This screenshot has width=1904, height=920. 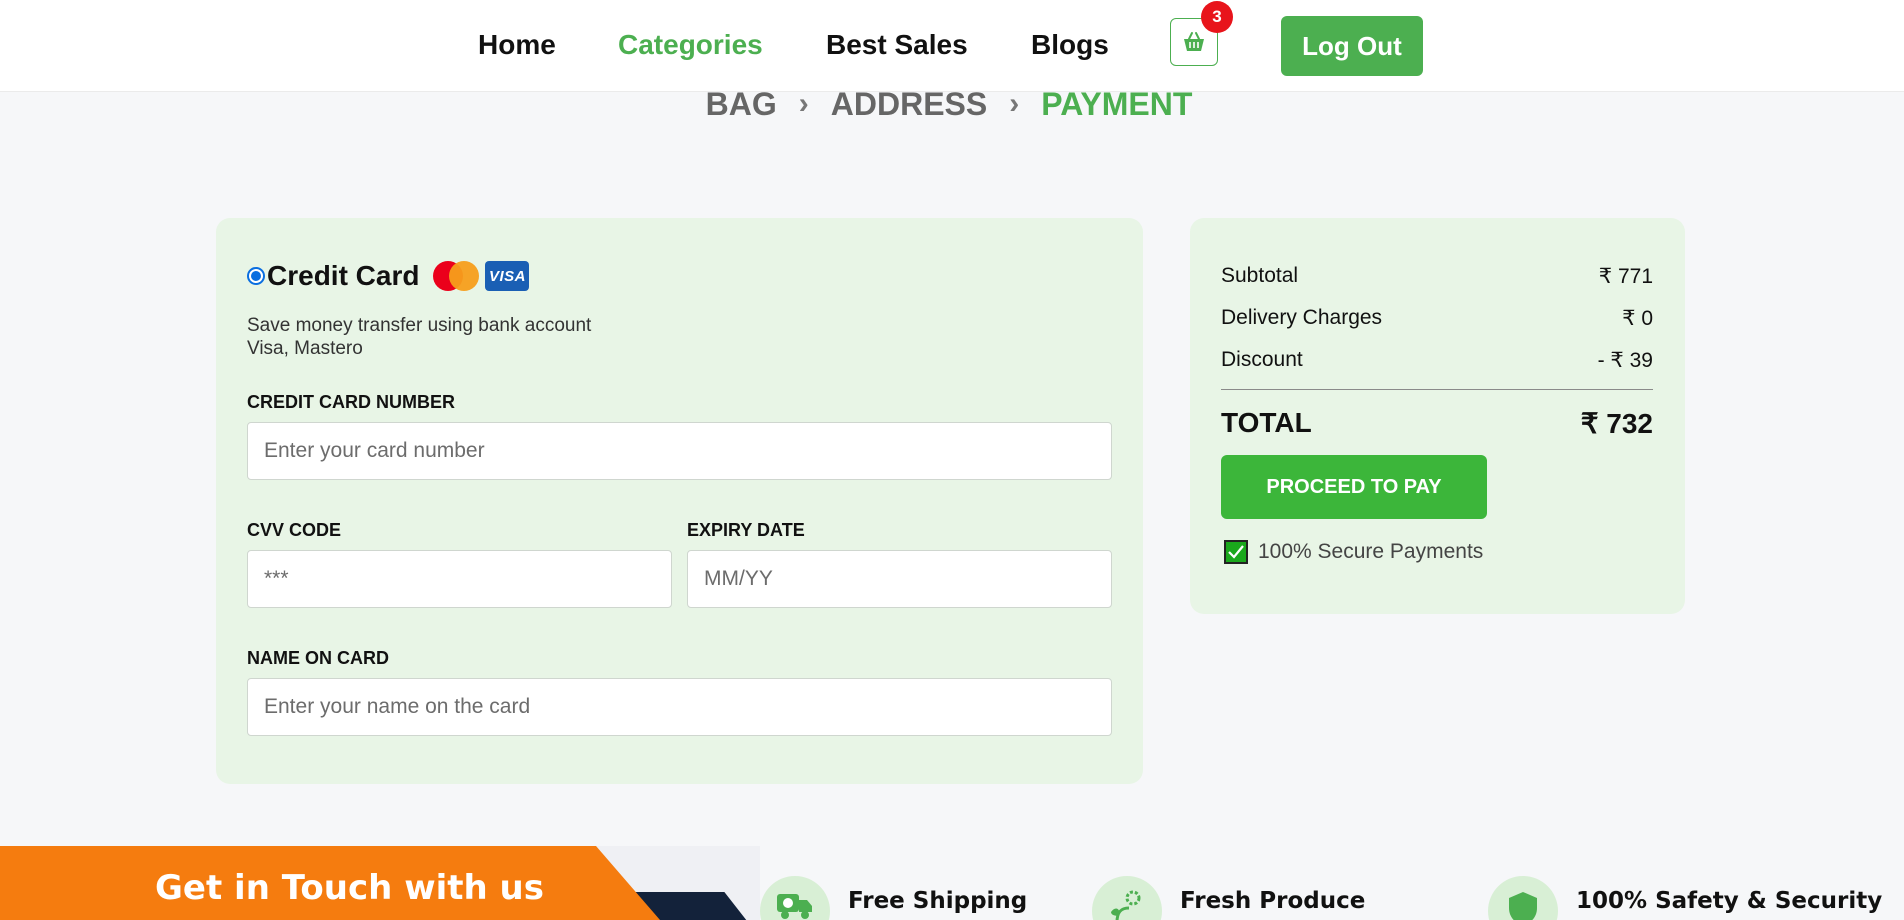 I want to click on nav-link-home: Home, so click(x=517, y=45).